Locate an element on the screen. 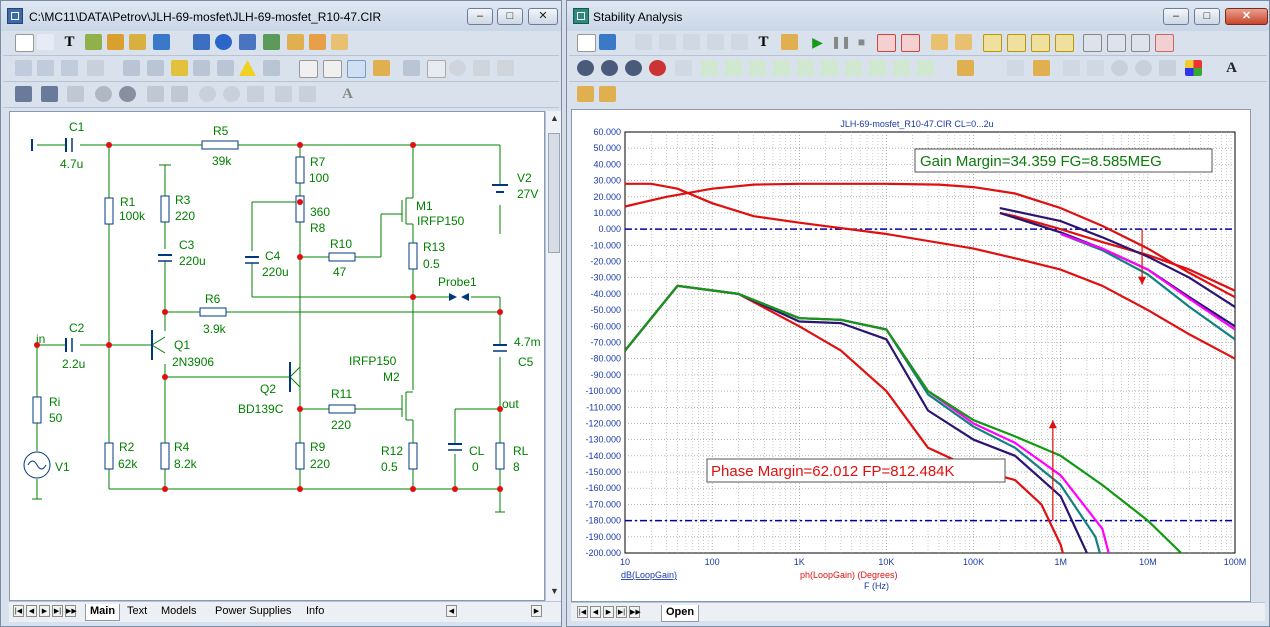 The image size is (1270, 627). plot-minimize-button: – is located at coordinates (1176, 16).